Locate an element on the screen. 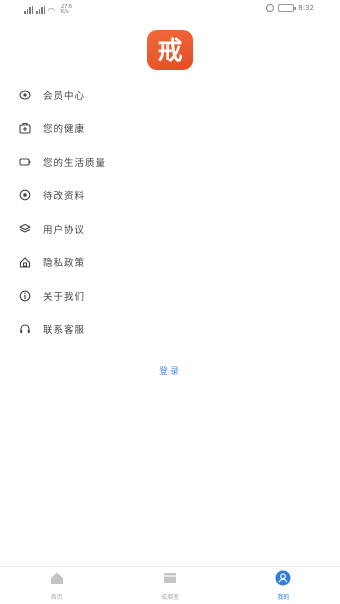  menu-item-member-center: 会员中心 is located at coordinates (170, 95).